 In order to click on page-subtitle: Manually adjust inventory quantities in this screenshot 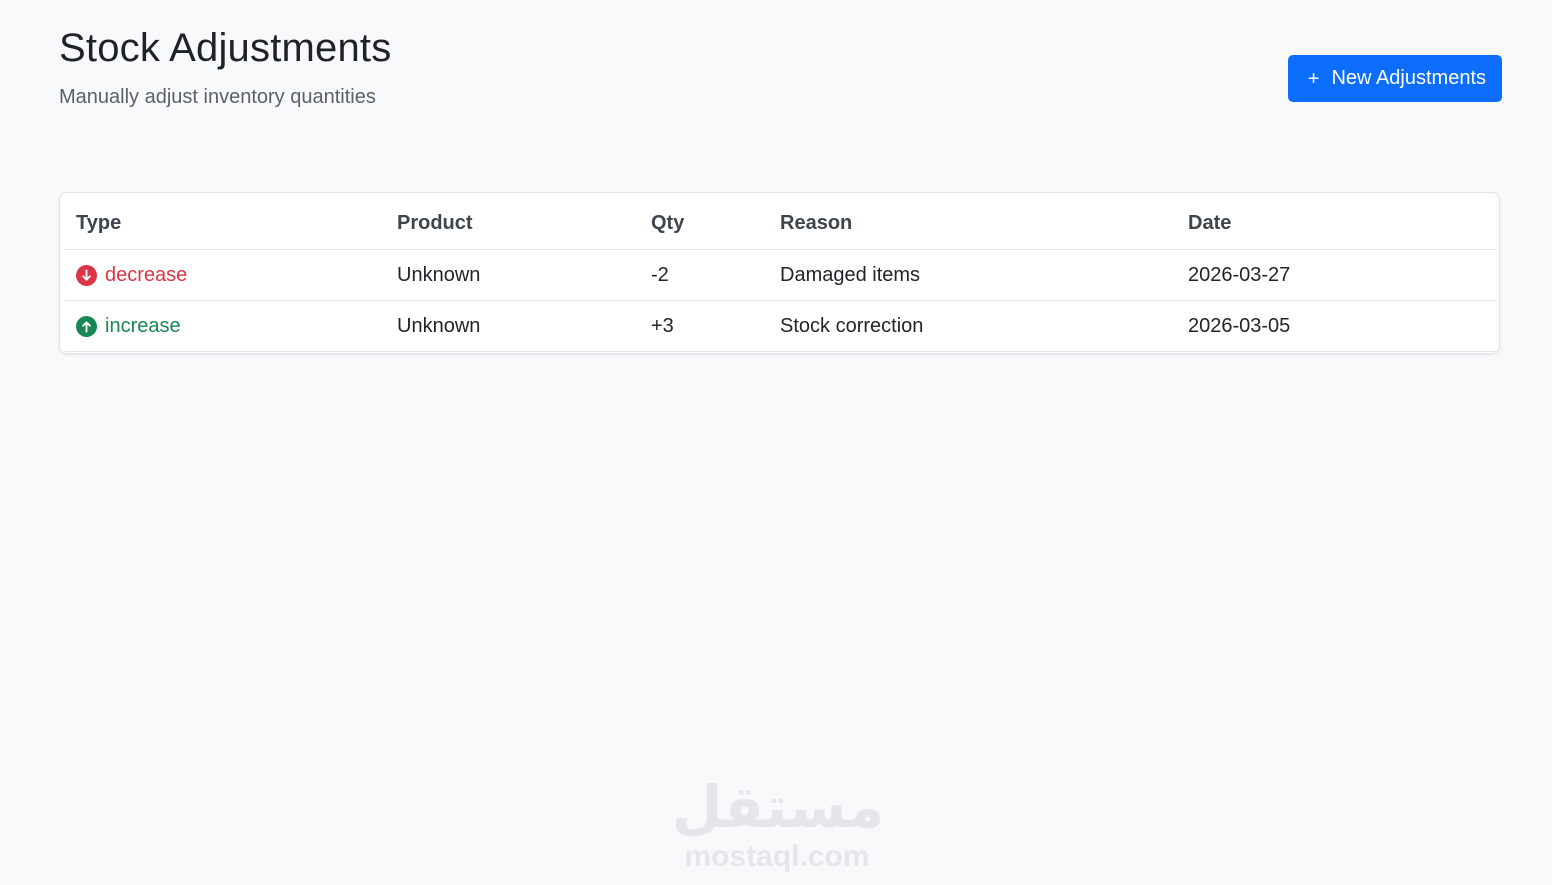, I will do `click(217, 97)`.